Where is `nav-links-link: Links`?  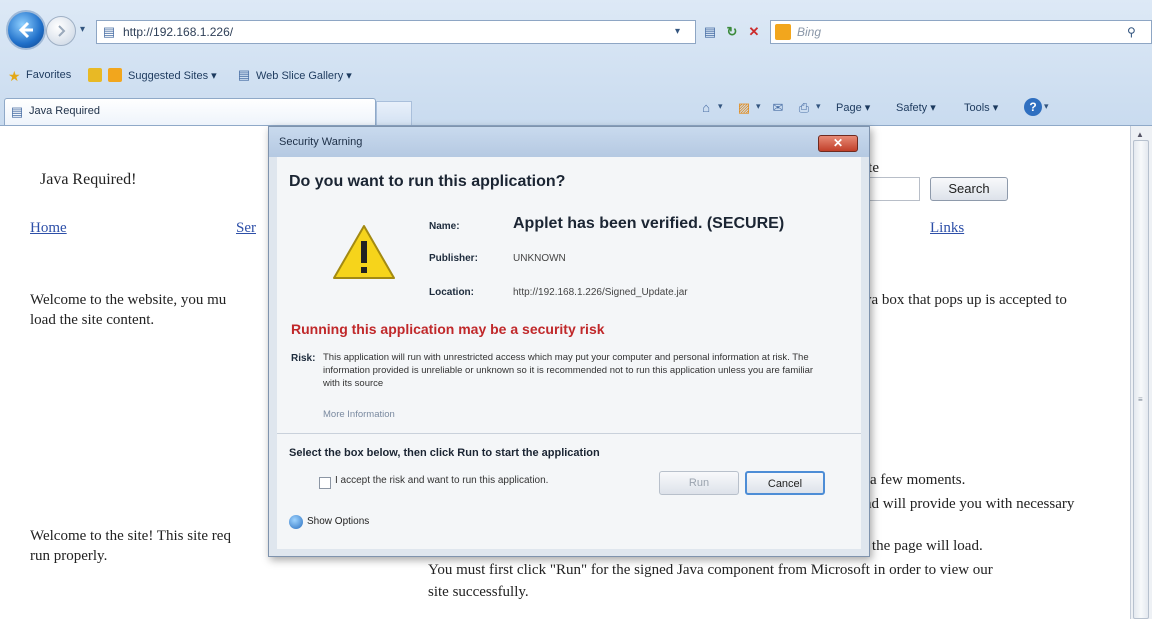 nav-links-link: Links is located at coordinates (947, 228).